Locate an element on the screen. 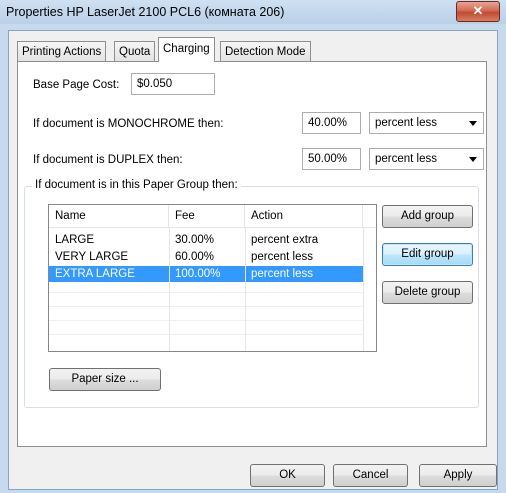 The width and height of the screenshot is (506, 493). close-button: ✕ is located at coordinates (478, 11).